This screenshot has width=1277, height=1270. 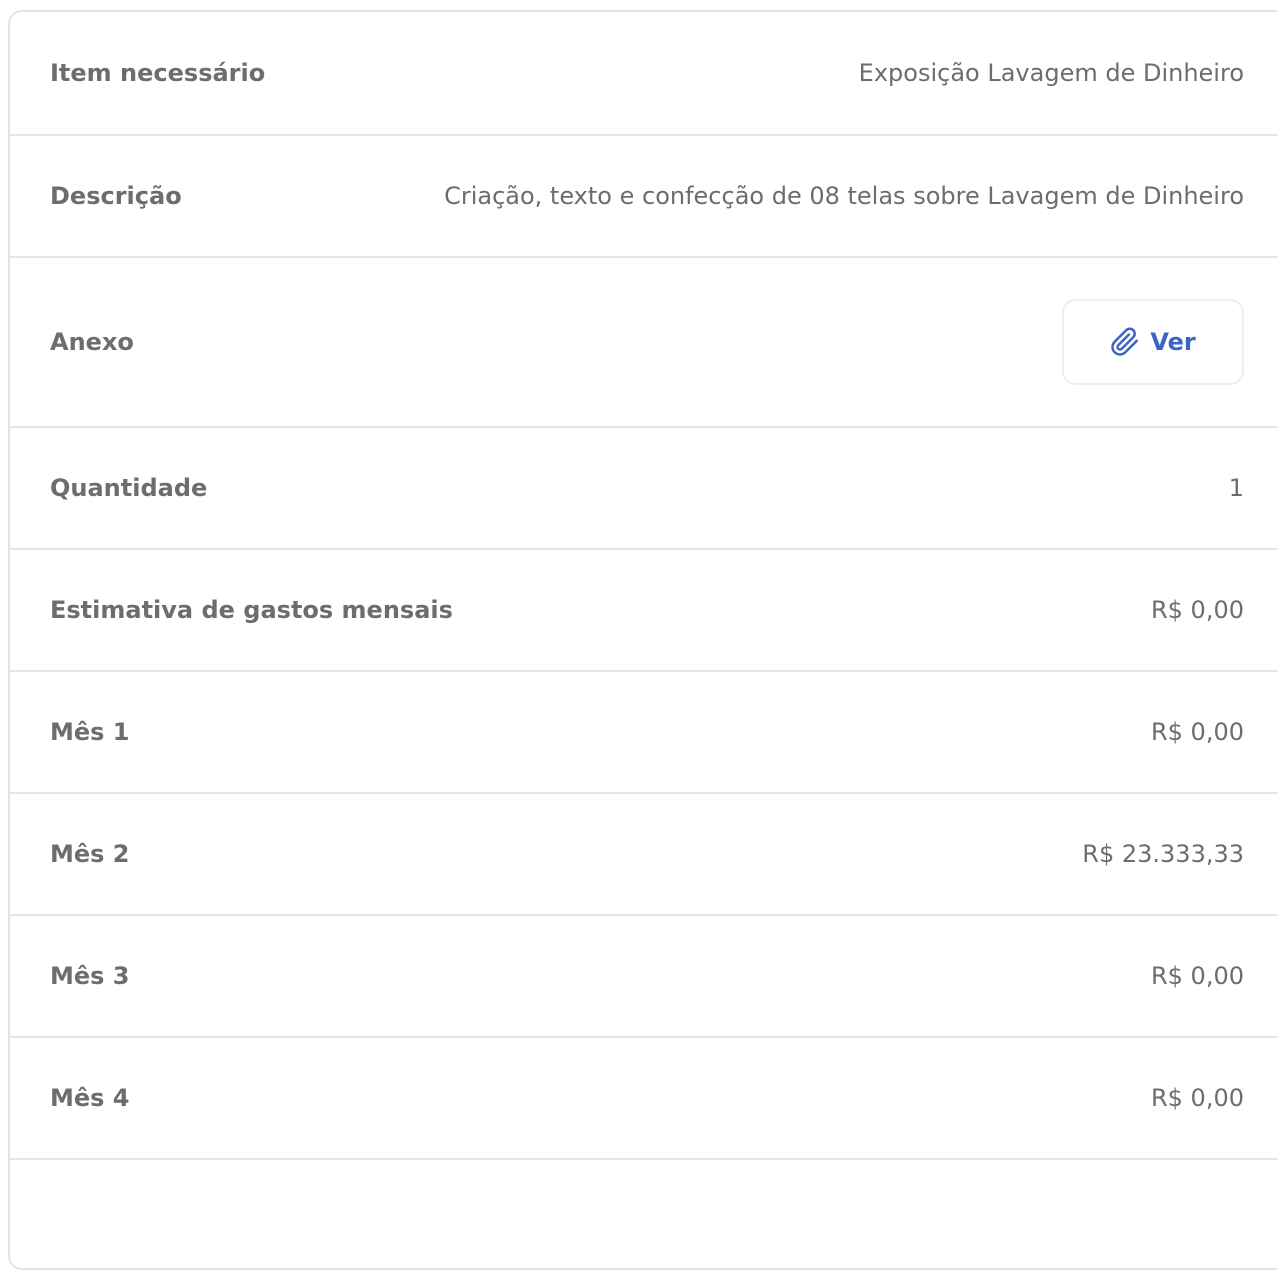 What do you see at coordinates (92, 342) in the screenshot?
I see `attachment-label: Anexo` at bounding box center [92, 342].